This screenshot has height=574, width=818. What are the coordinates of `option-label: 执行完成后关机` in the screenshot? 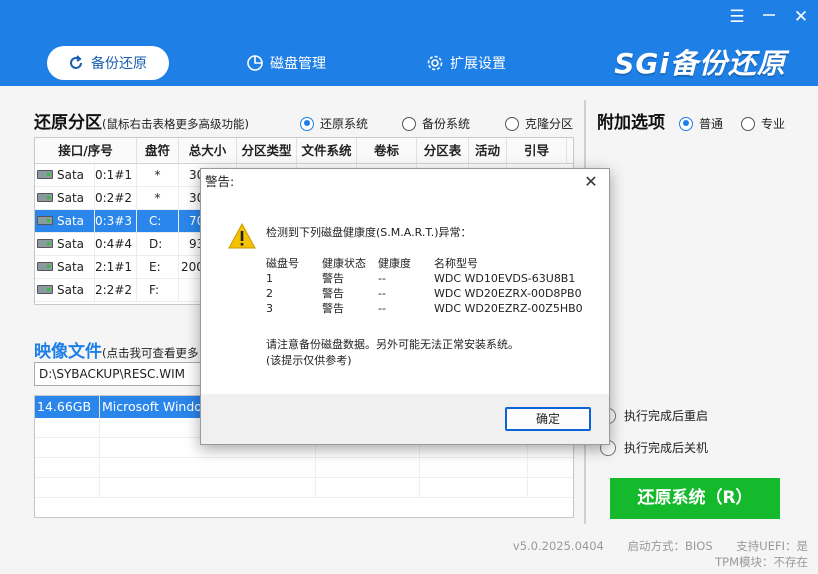 It's located at (666, 448).